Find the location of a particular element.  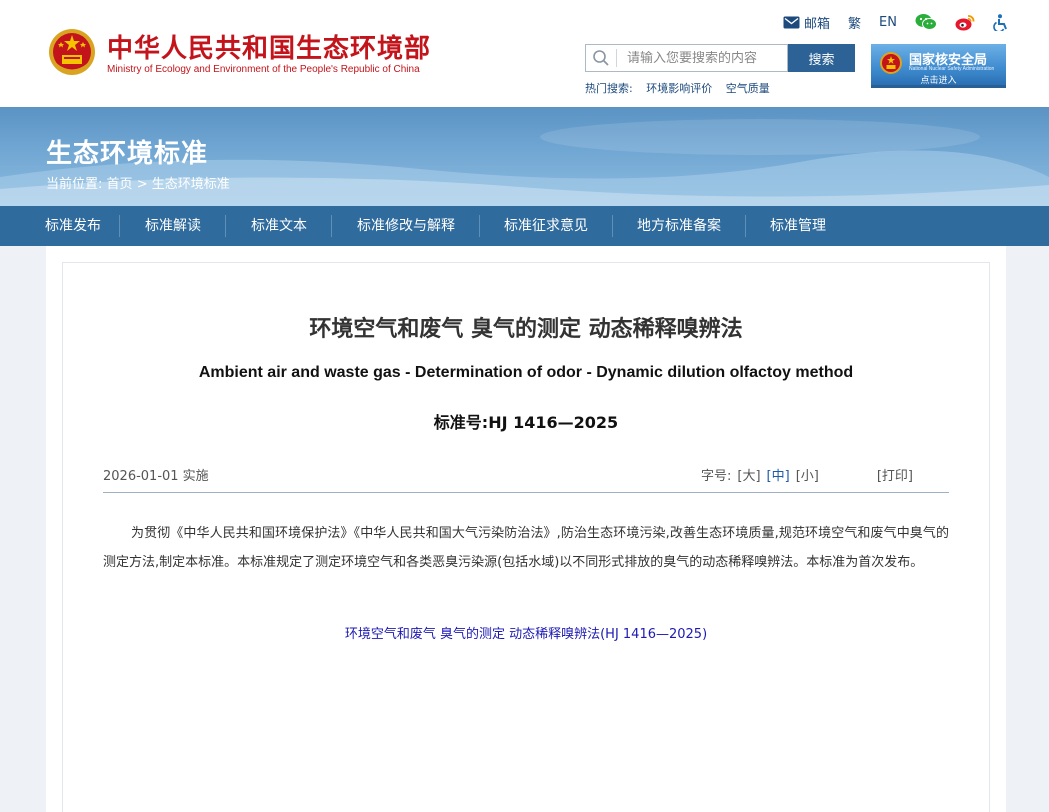

search-button: 搜索 is located at coordinates (821, 58).